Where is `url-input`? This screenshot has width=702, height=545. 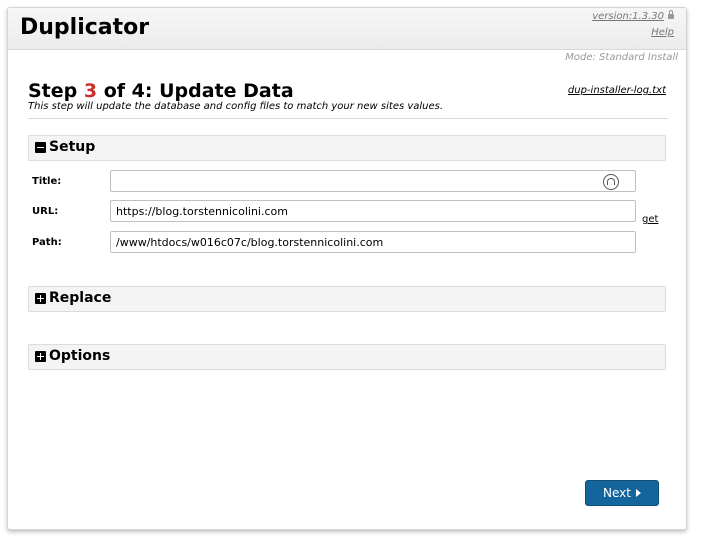
url-input is located at coordinates (373, 211).